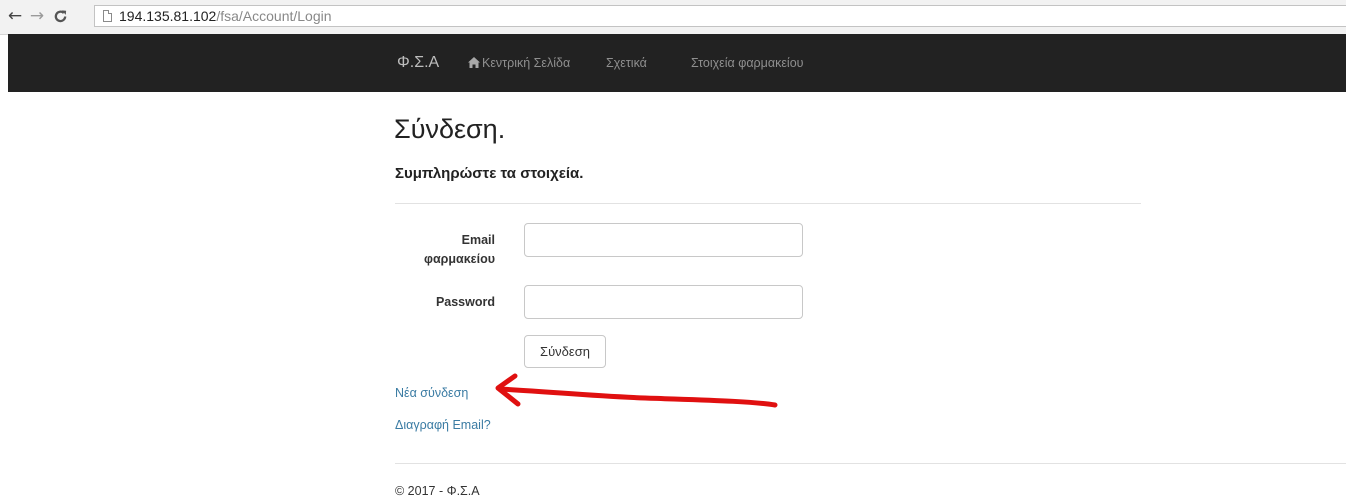 This screenshot has width=1346, height=500. What do you see at coordinates (720, 16) in the screenshot?
I see `address-bar: 194.135.81.102/fsa/Account/Login` at bounding box center [720, 16].